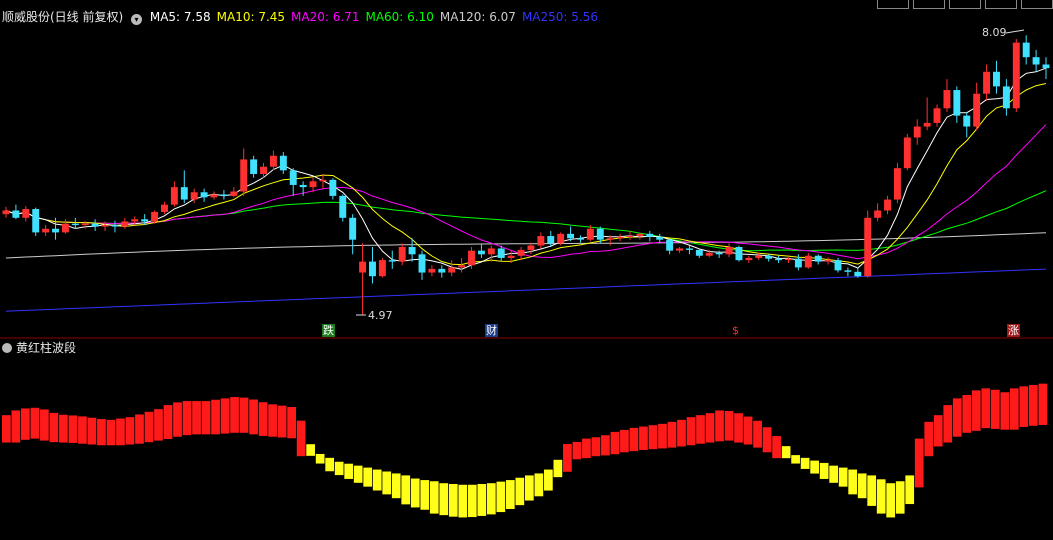  Describe the element at coordinates (1015, 31) in the screenshot. I see `high-arrow` at that location.